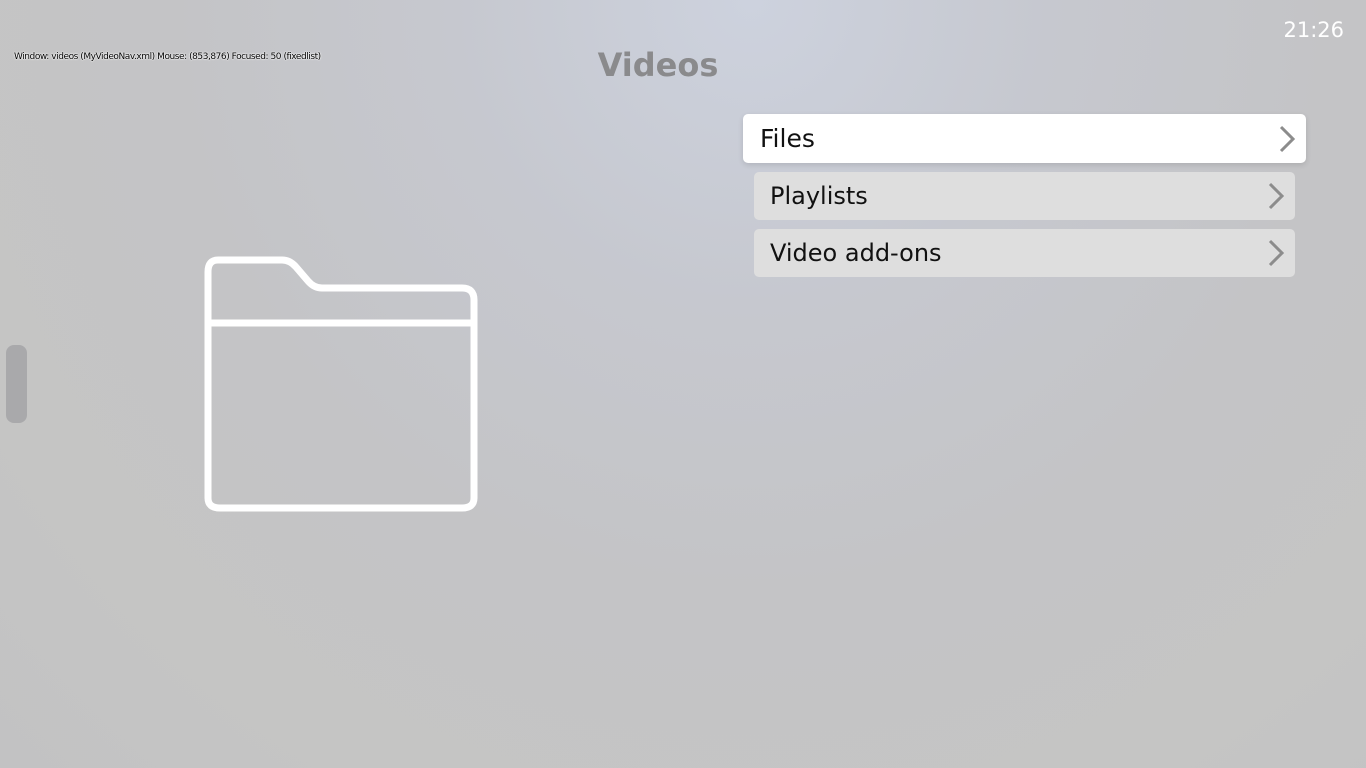 The height and width of the screenshot is (768, 1366). What do you see at coordinates (1024, 138) in the screenshot?
I see `menu-item-files: Files` at bounding box center [1024, 138].